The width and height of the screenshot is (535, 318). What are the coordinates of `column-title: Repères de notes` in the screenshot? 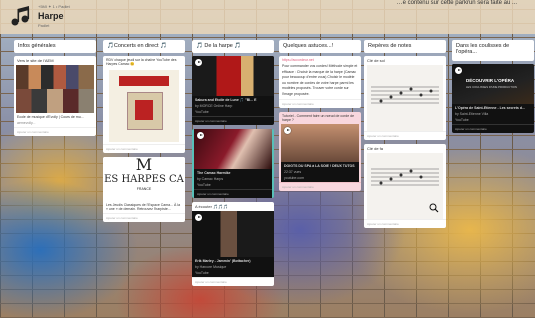 It's located at (405, 46).